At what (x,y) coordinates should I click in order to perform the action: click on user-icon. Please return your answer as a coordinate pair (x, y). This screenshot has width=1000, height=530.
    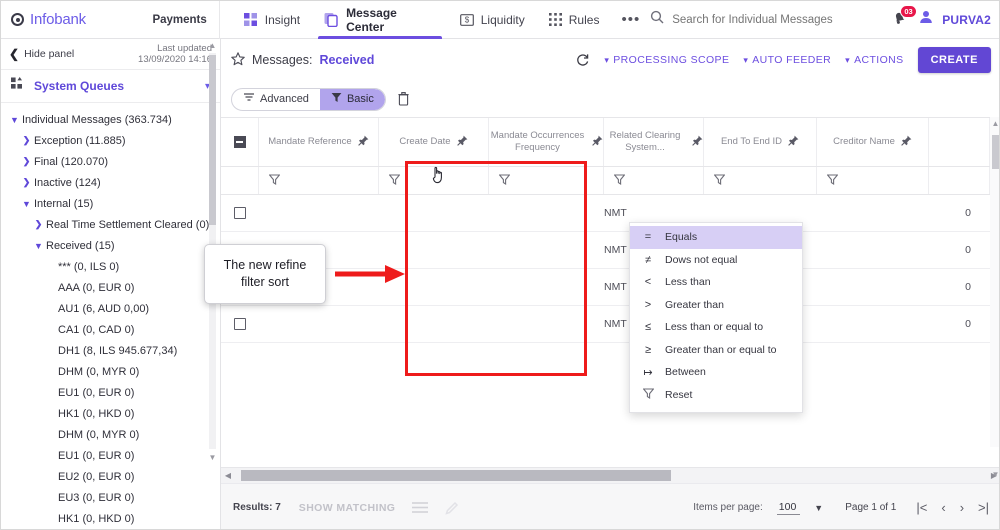
    Looking at the image, I should click on (926, 19).